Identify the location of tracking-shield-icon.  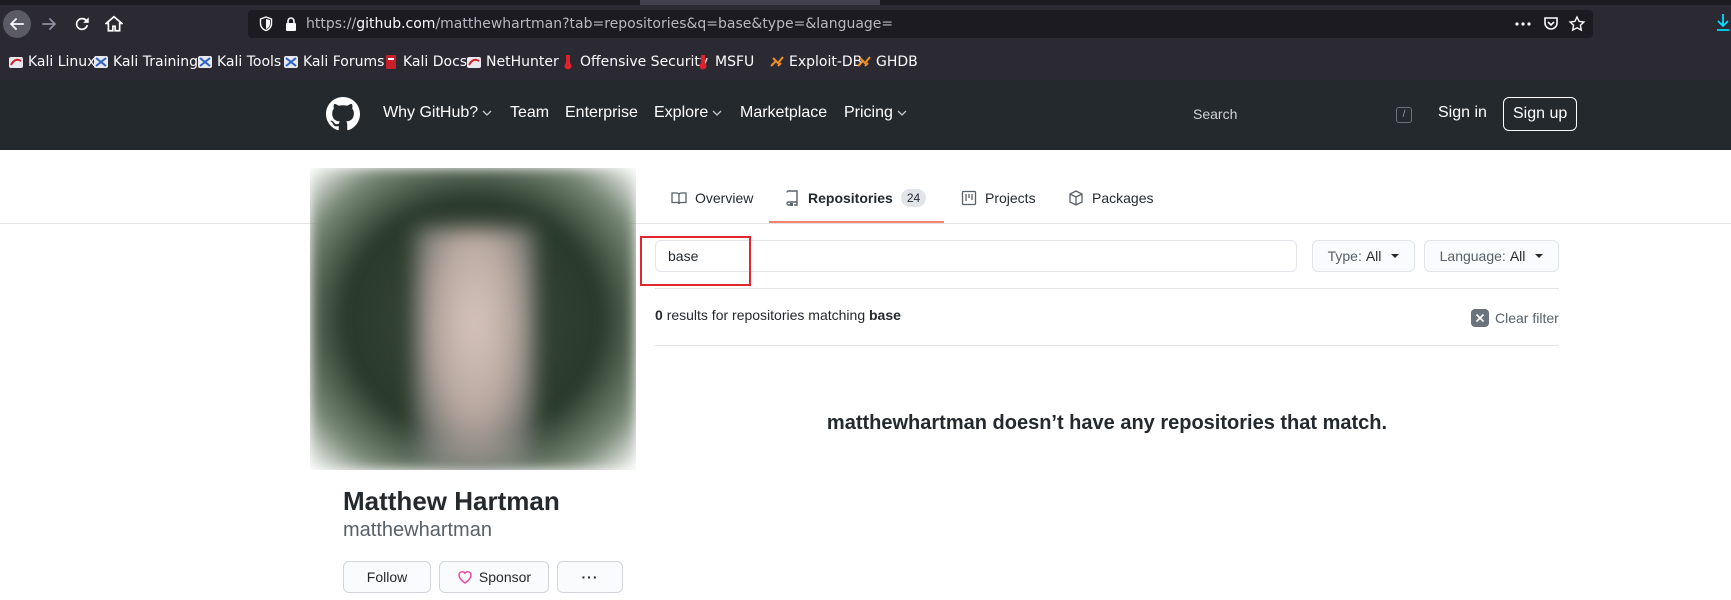
(266, 24).